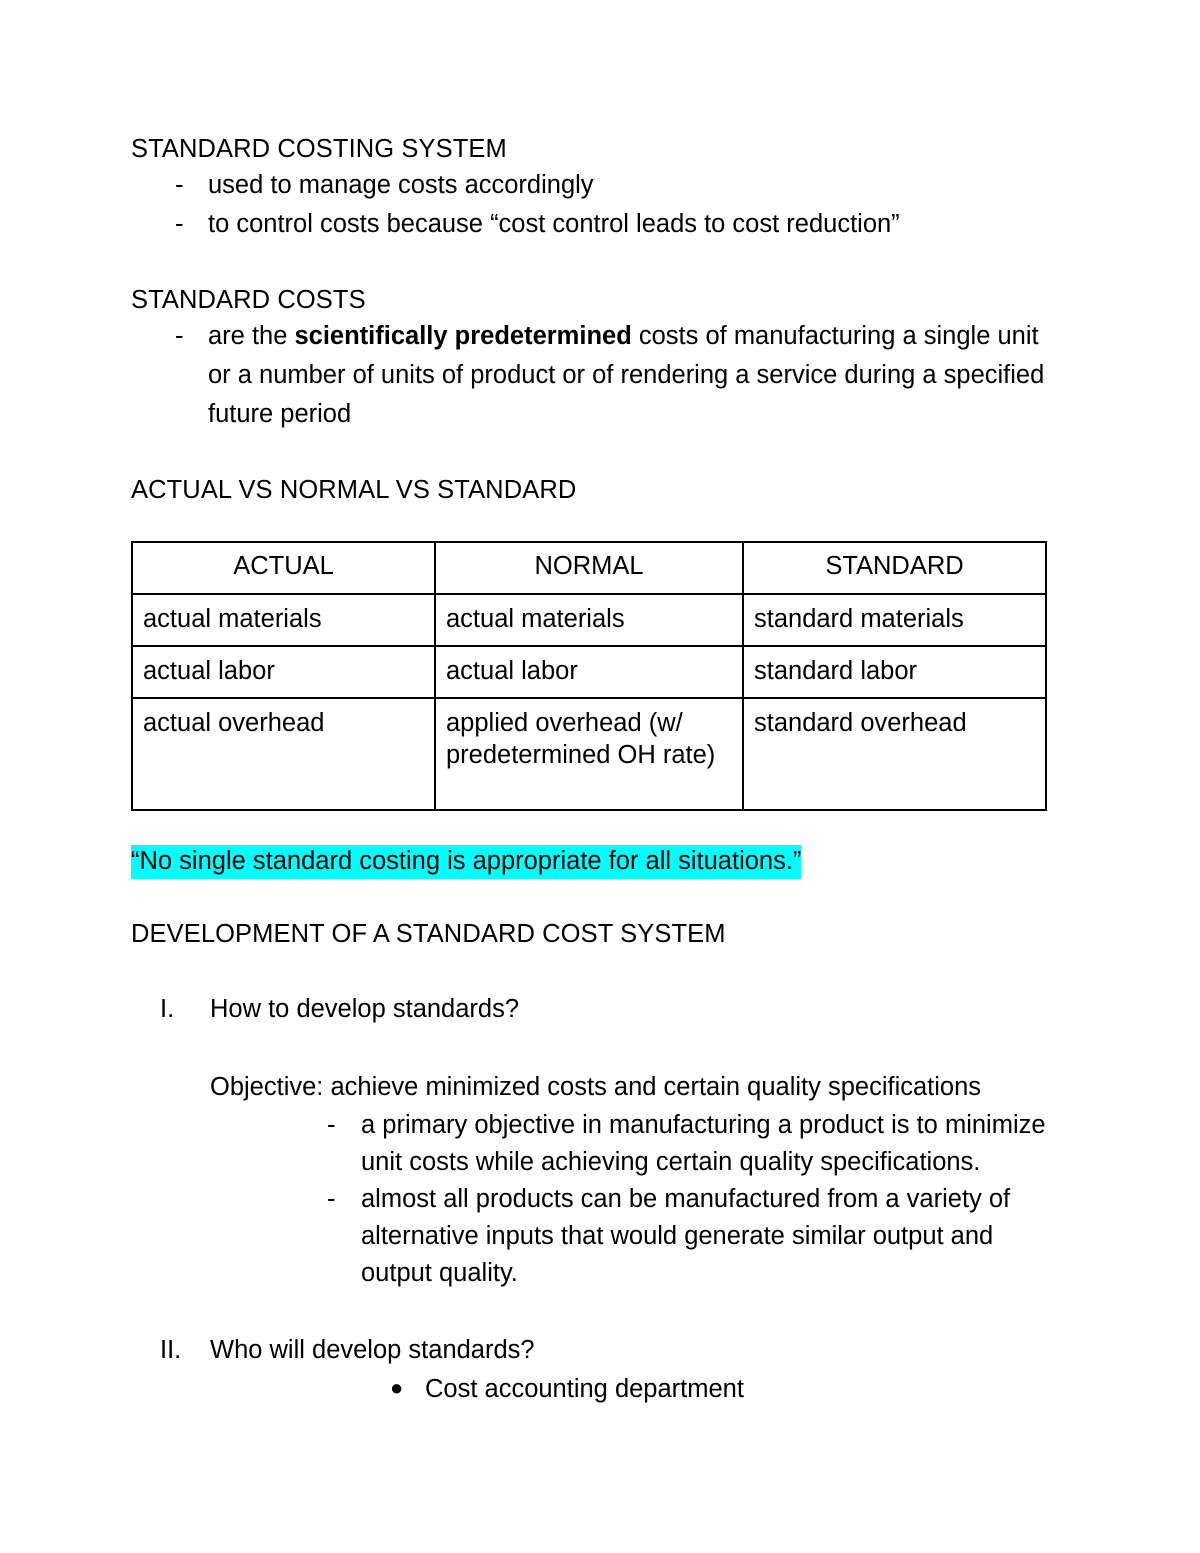  I want to click on table-head: ACTUAL NORMAL STANDARD, so click(589, 568).